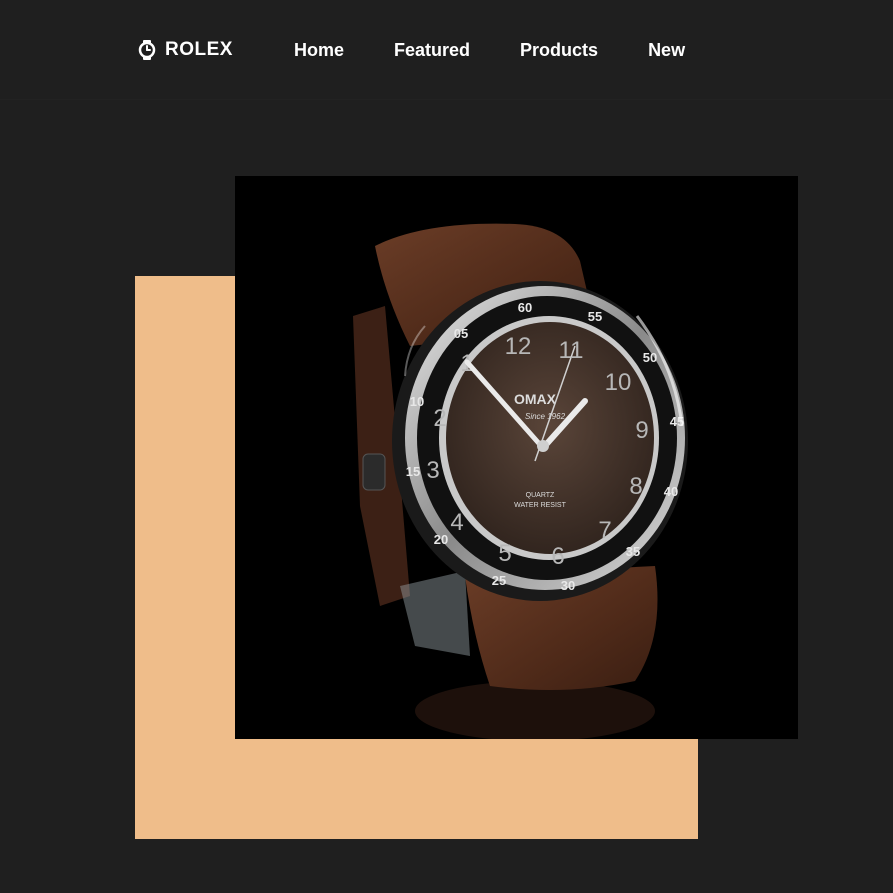 This screenshot has height=893, width=893. I want to click on svg-text: 2, so click(439, 418).